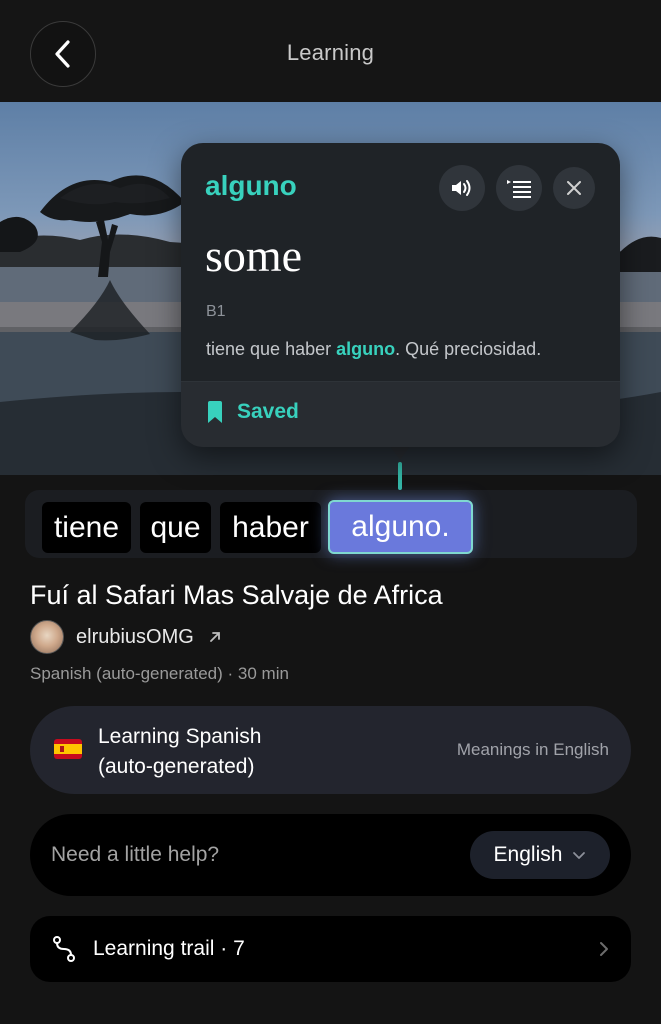 The width and height of the screenshot is (661, 1024). I want to click on spain-flag-icon, so click(68, 749).